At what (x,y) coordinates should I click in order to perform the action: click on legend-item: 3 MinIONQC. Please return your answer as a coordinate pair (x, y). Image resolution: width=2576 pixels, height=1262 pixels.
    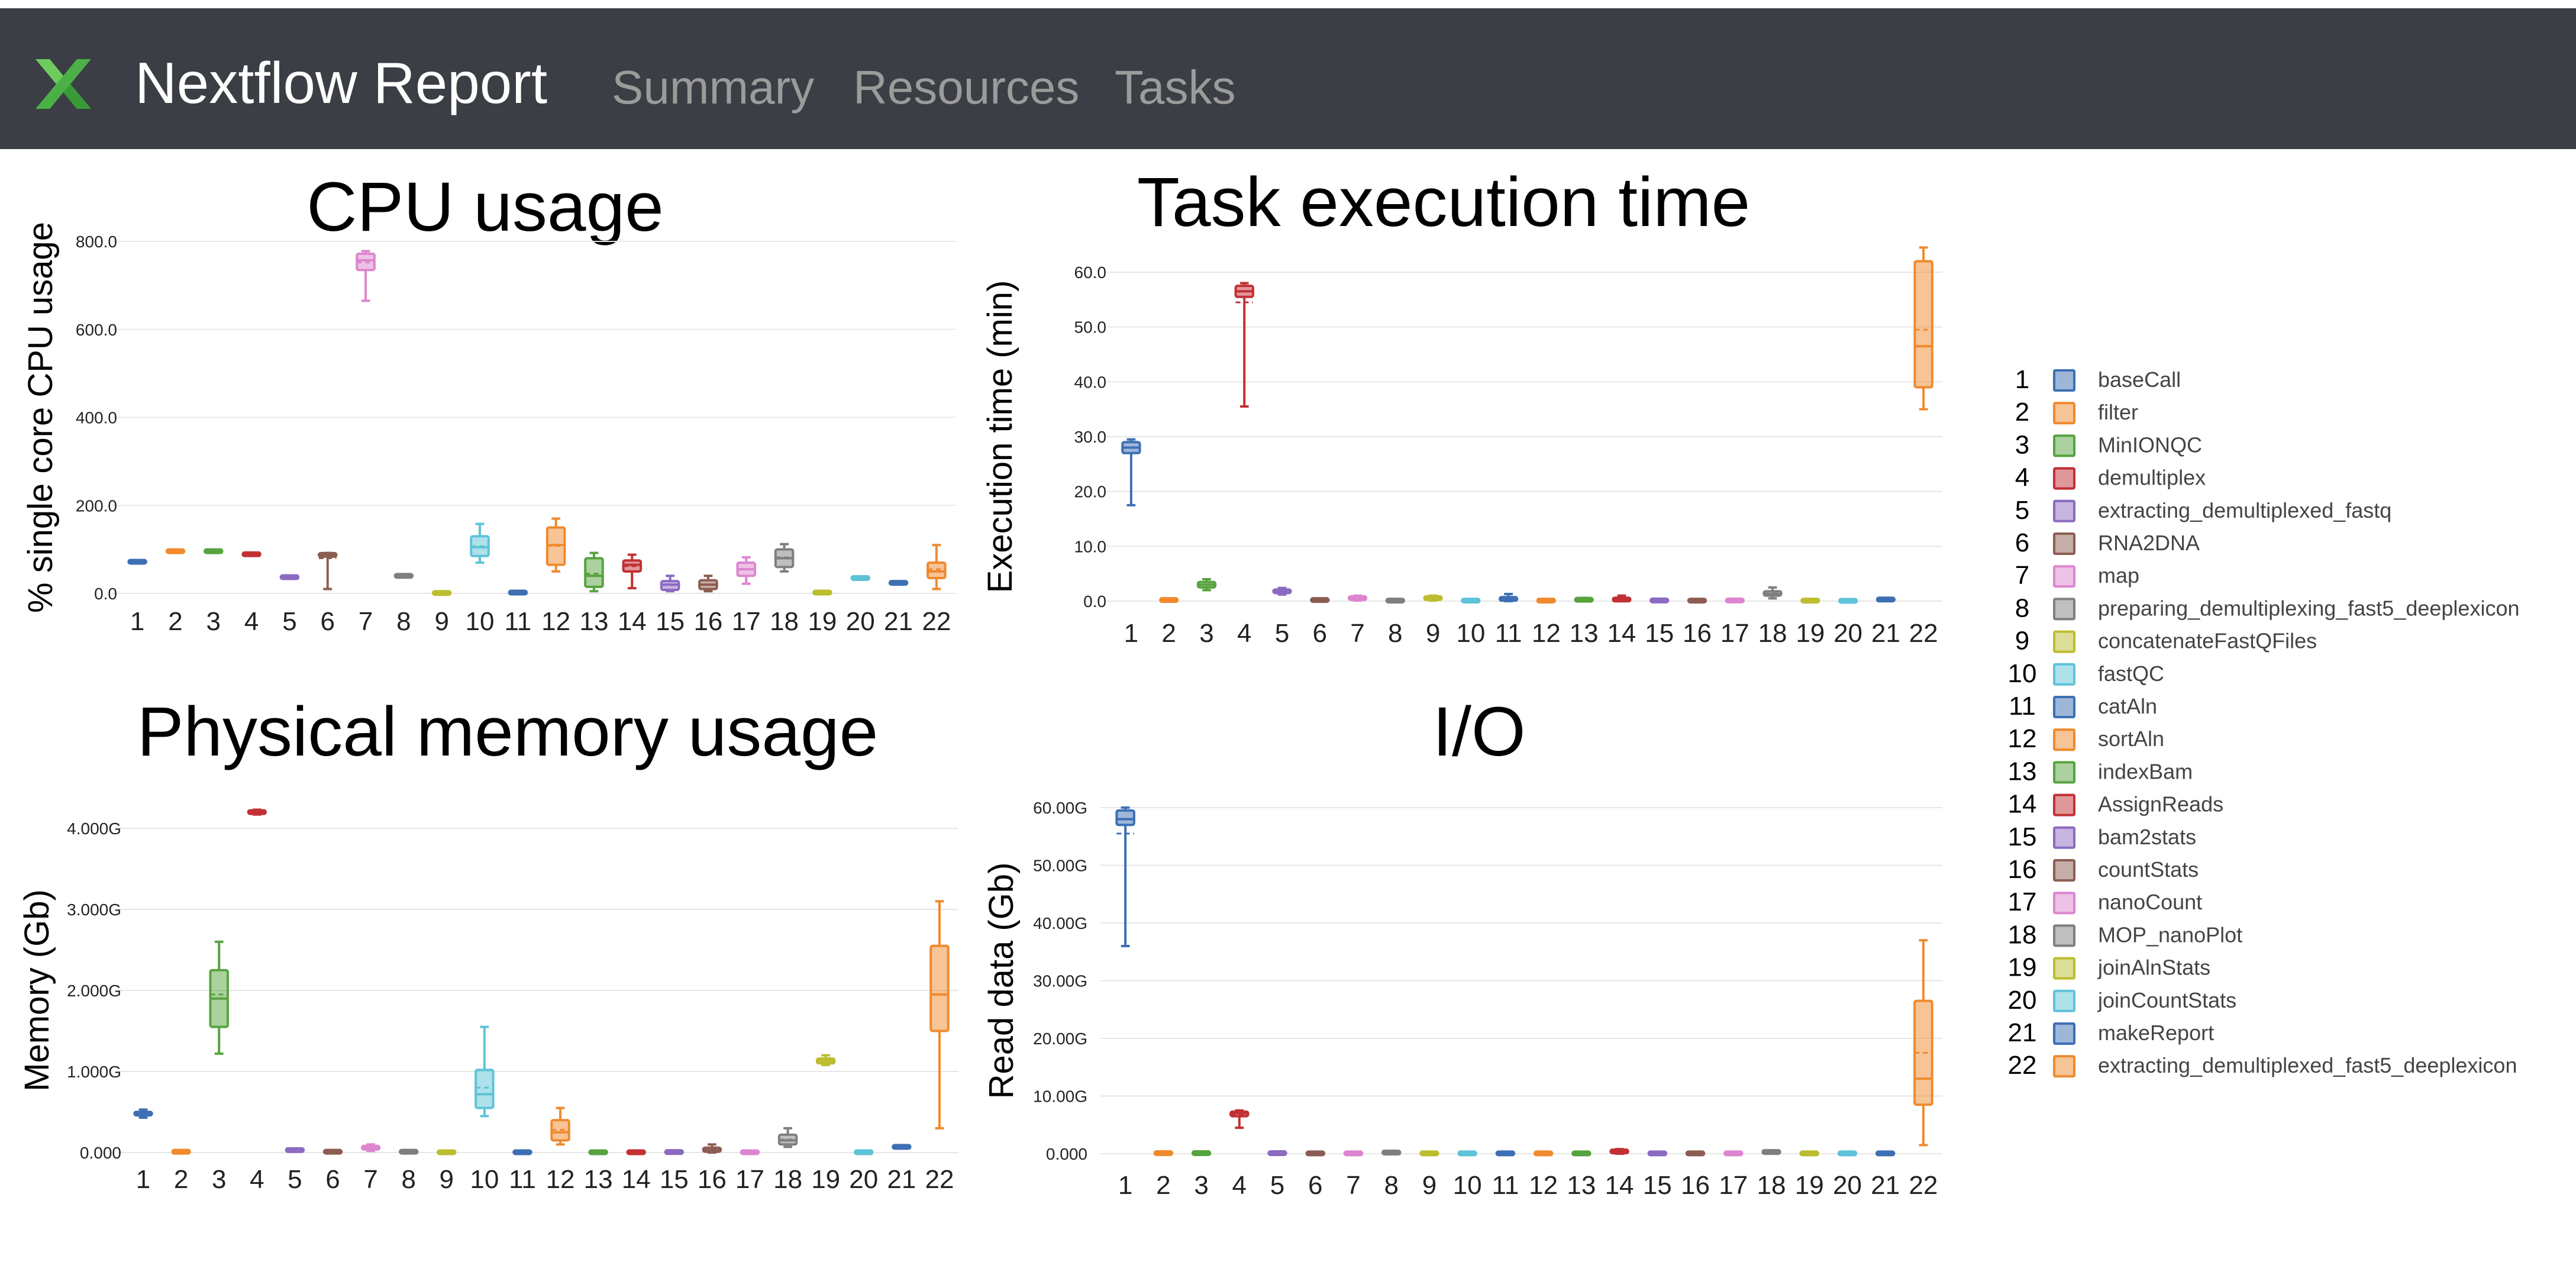
    Looking at the image, I should click on (2108, 444).